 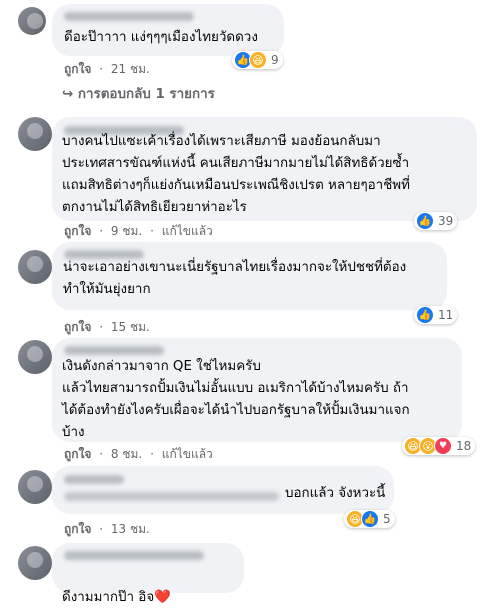 I want to click on love-reaction-icon: ♥, so click(x=443, y=446).